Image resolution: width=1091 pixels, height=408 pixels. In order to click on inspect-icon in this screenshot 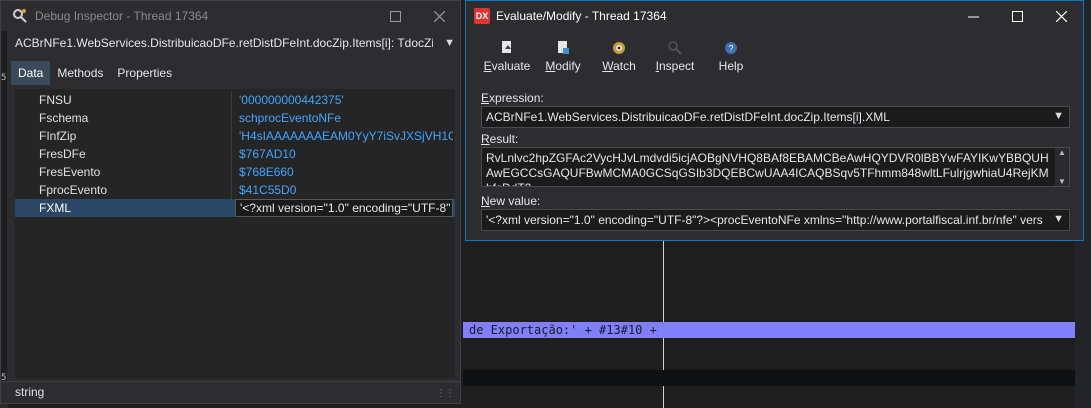, I will do `click(675, 48)`.